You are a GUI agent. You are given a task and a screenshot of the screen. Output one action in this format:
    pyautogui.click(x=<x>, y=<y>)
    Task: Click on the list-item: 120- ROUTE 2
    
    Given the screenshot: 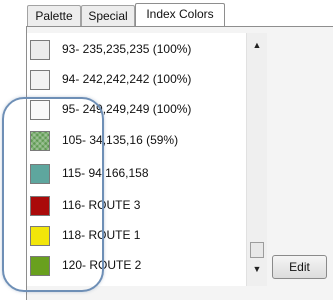 What is the action you would take?
    pyautogui.click(x=136, y=271)
    